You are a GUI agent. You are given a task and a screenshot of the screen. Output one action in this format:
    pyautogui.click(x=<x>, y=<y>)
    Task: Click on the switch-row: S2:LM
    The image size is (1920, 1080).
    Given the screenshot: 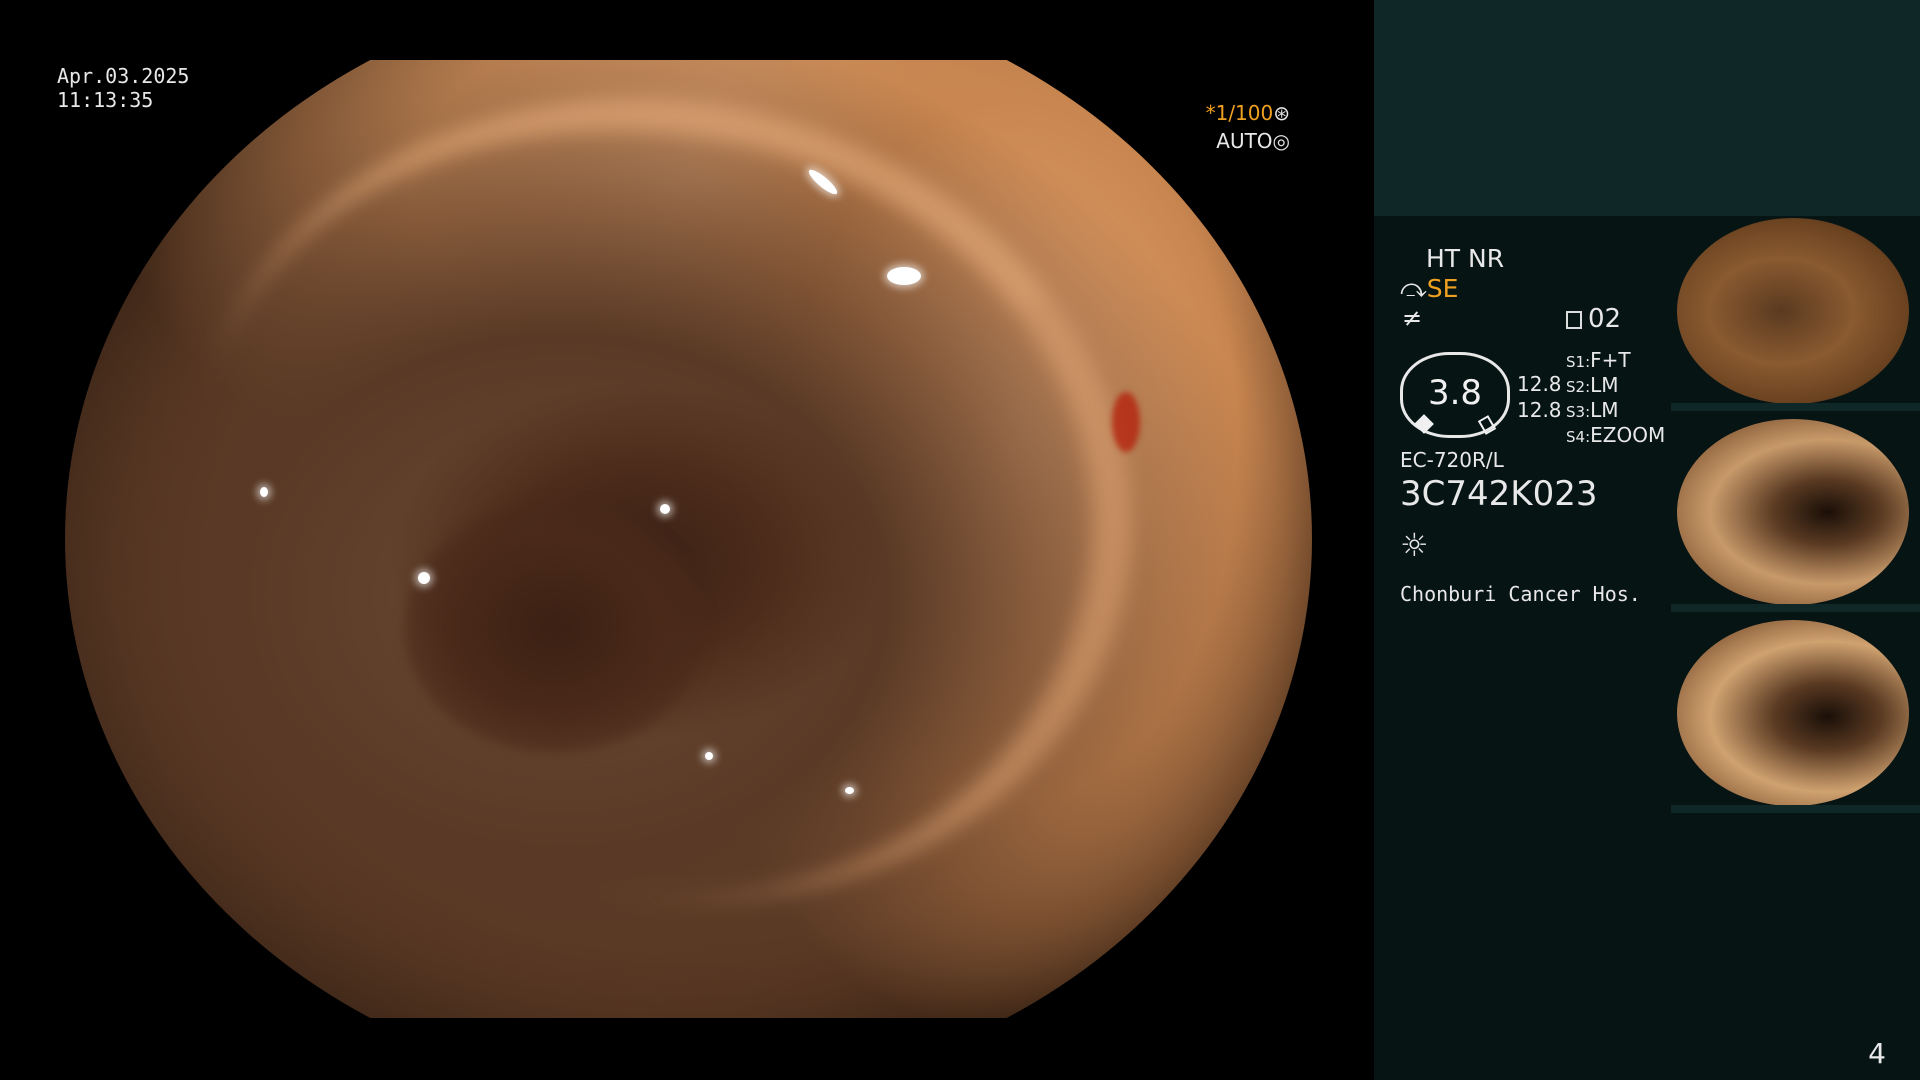 What is the action you would take?
    pyautogui.click(x=1615, y=385)
    